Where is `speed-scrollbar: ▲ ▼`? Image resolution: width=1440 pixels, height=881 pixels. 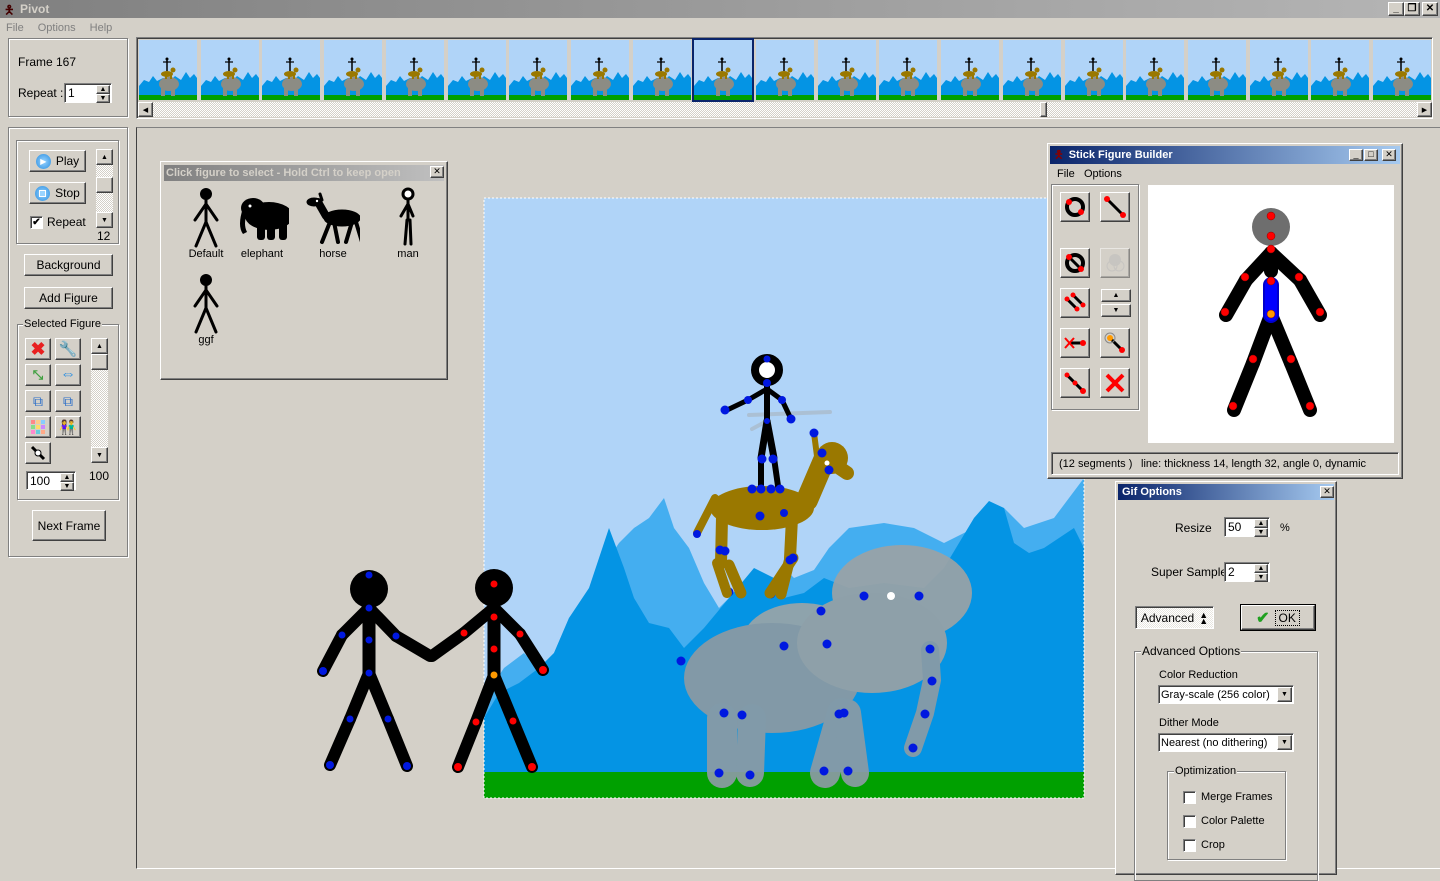
speed-scrollbar: ▲ ▼ is located at coordinates (104, 188).